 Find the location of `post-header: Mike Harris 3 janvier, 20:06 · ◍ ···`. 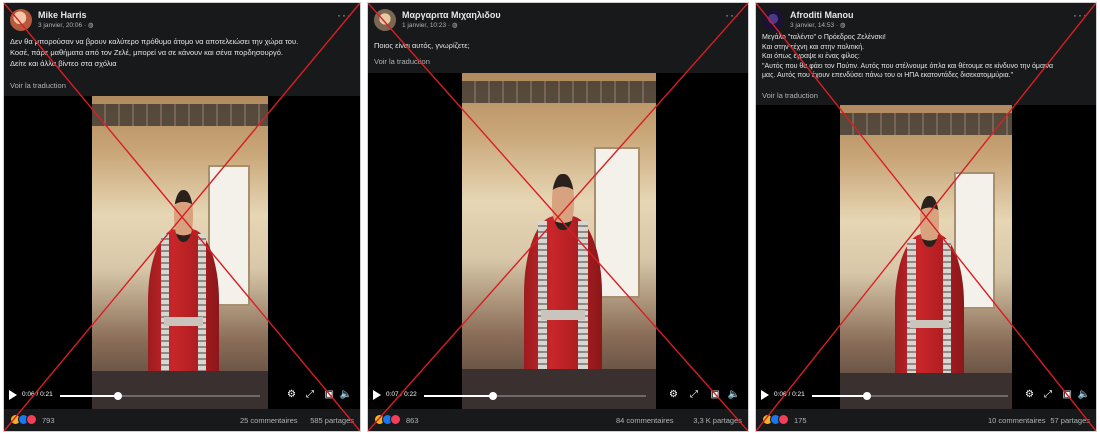

post-header: Mike Harris 3 janvier, 20:06 · ◍ ··· is located at coordinates (182, 18).